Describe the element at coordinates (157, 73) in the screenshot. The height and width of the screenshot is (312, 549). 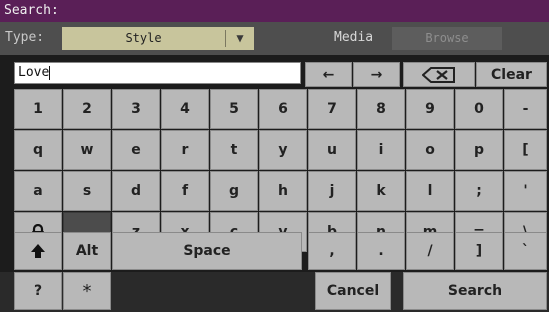
I see `search-input: Love` at that location.